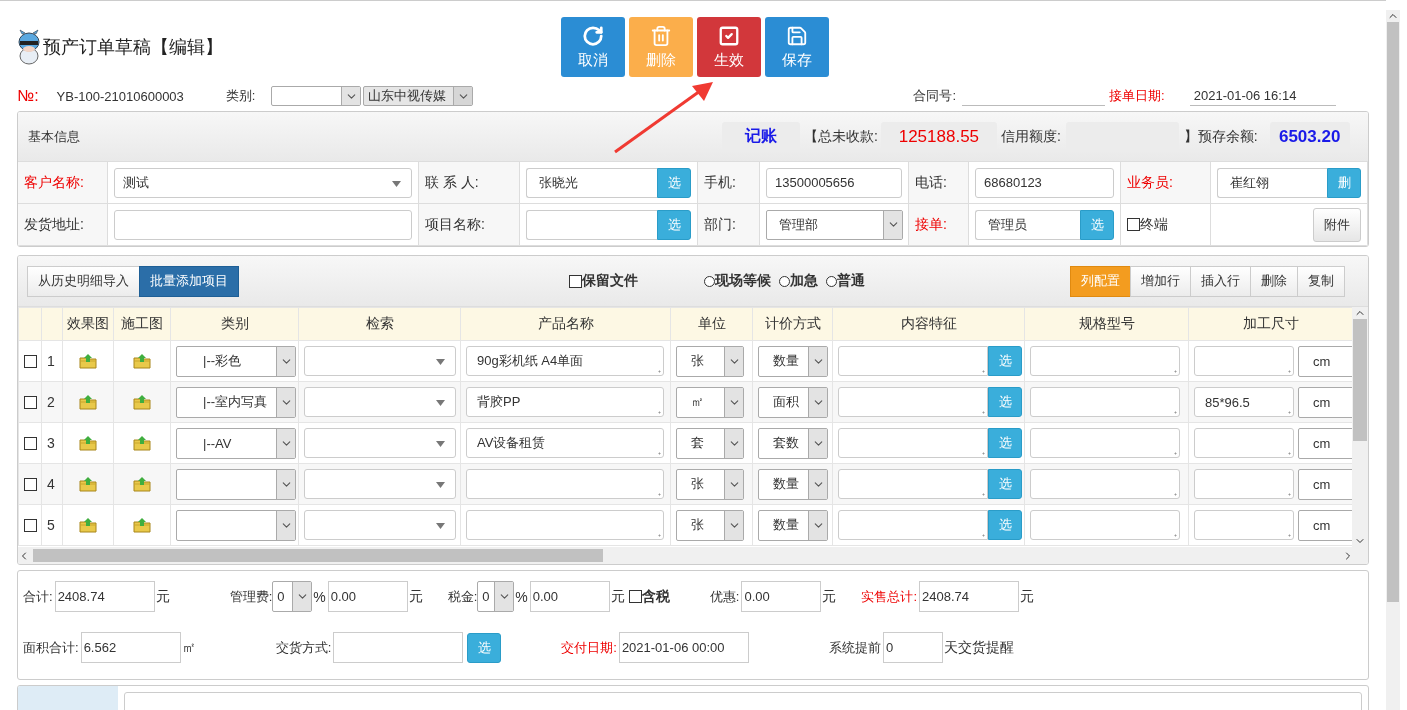  What do you see at coordinates (1337, 224) in the screenshot?
I see `attachment-button: 附件` at bounding box center [1337, 224].